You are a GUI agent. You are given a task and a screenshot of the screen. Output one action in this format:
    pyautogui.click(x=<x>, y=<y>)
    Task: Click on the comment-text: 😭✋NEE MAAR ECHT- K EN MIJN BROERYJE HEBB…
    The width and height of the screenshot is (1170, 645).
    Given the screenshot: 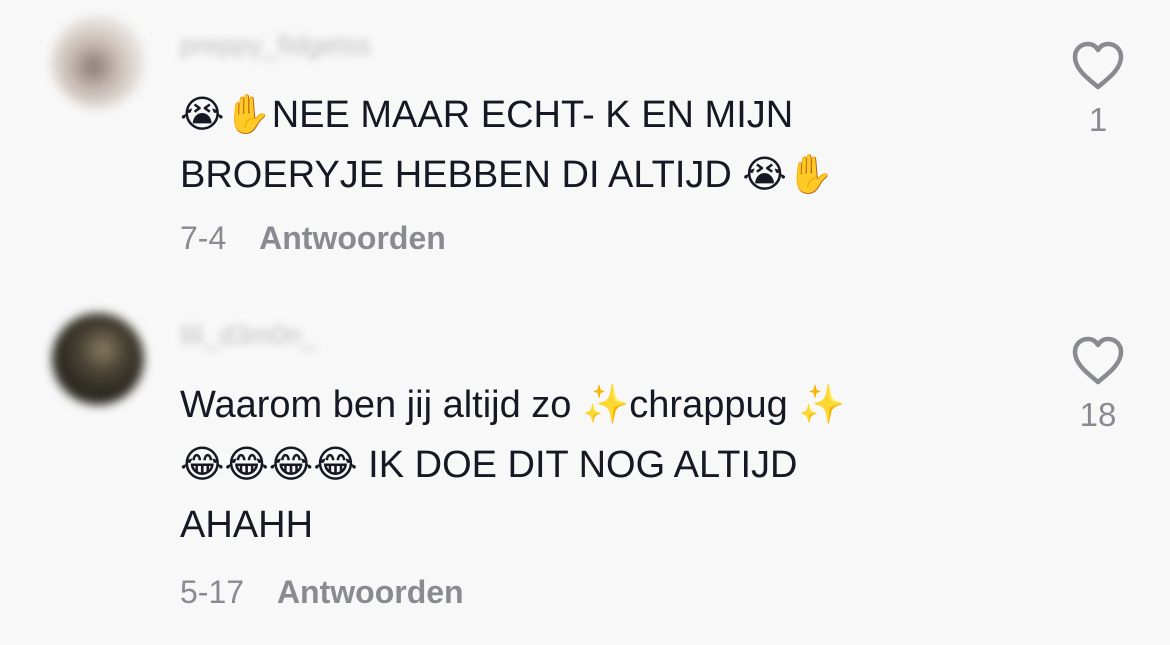 What is the action you would take?
    pyautogui.click(x=507, y=145)
    